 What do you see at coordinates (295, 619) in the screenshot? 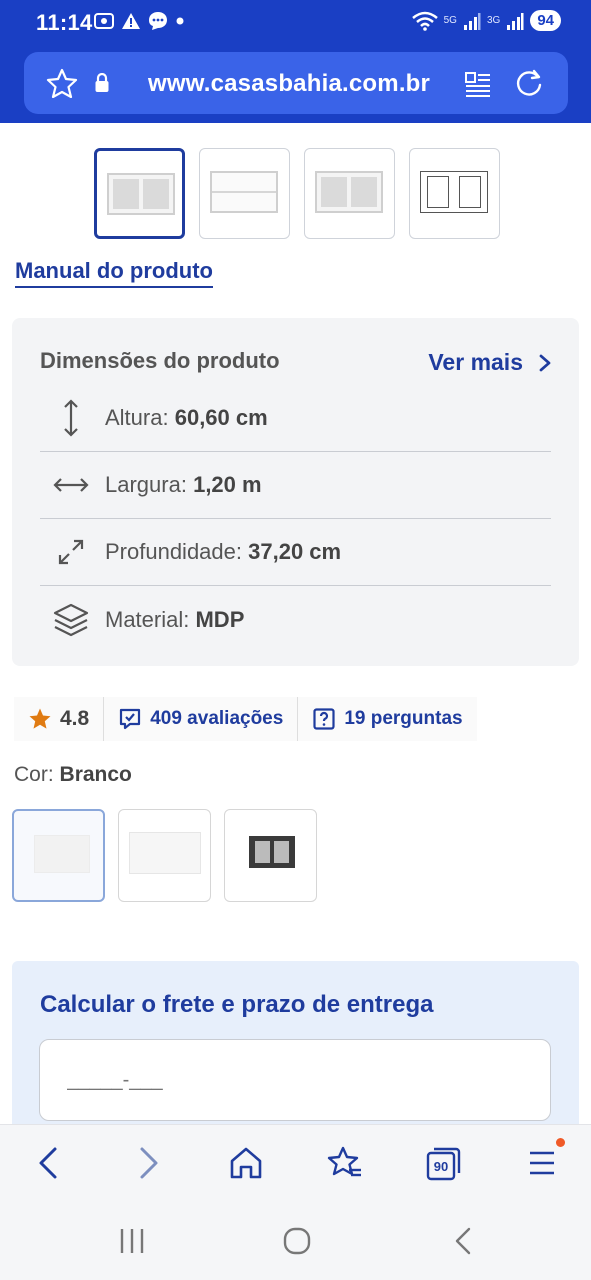
I see `dimension-row-material: Material: MDP` at bounding box center [295, 619].